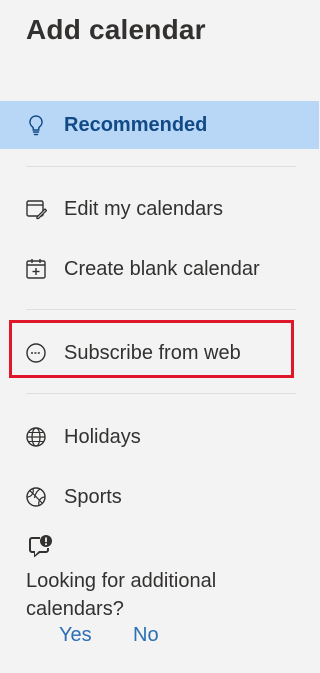  What do you see at coordinates (146, 635) in the screenshot?
I see `feedback-no-link: No` at bounding box center [146, 635].